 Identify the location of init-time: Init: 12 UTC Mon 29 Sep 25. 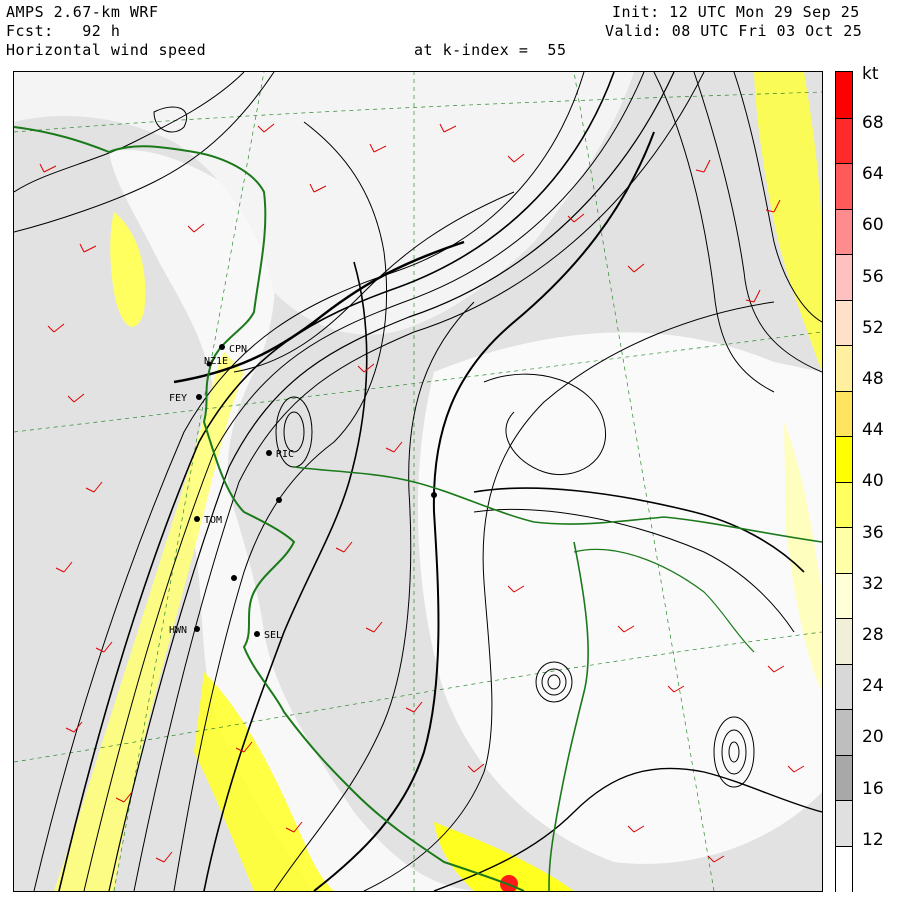
(736, 12).